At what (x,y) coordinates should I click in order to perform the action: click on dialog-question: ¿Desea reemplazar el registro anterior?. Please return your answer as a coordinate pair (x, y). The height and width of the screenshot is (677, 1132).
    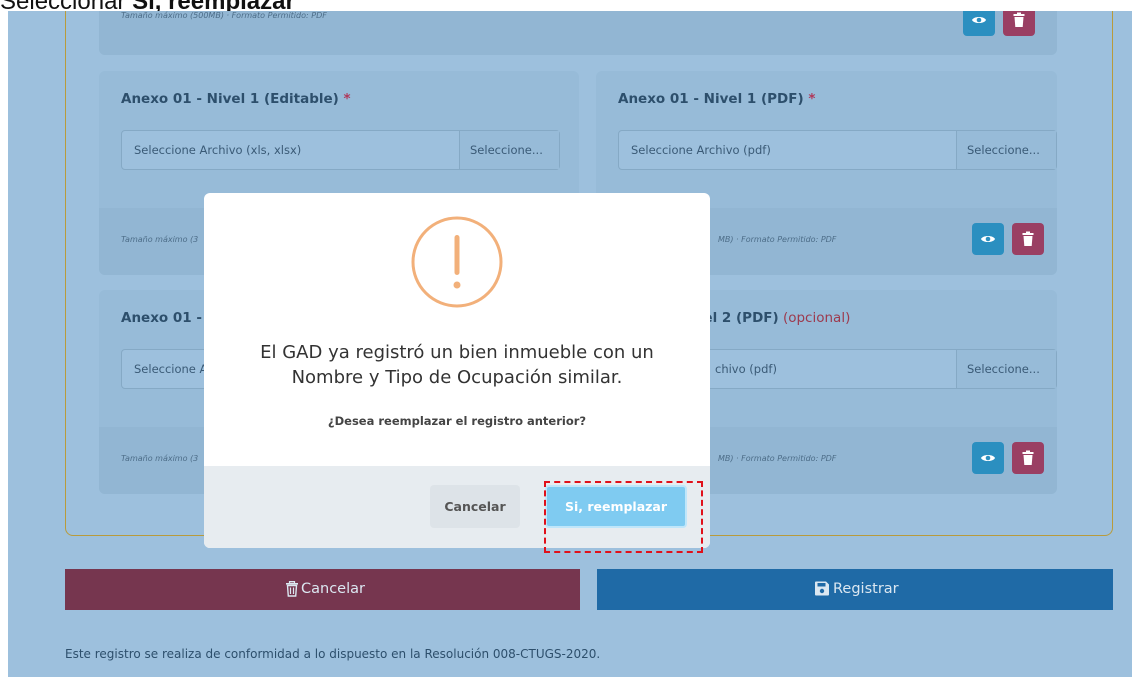
    Looking at the image, I should click on (457, 421).